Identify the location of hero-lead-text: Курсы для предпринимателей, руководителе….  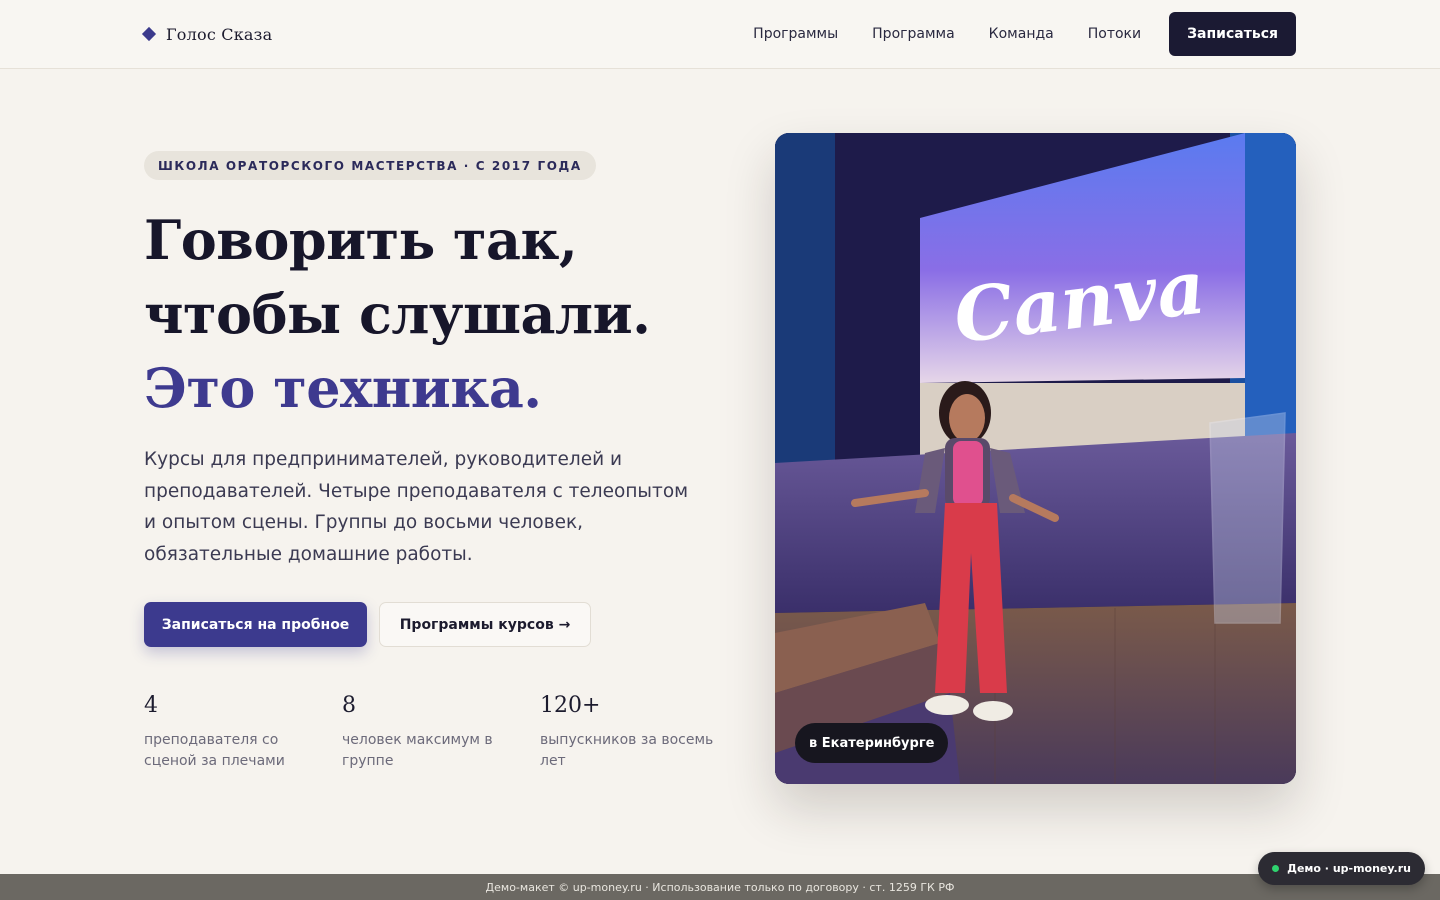
(416, 507).